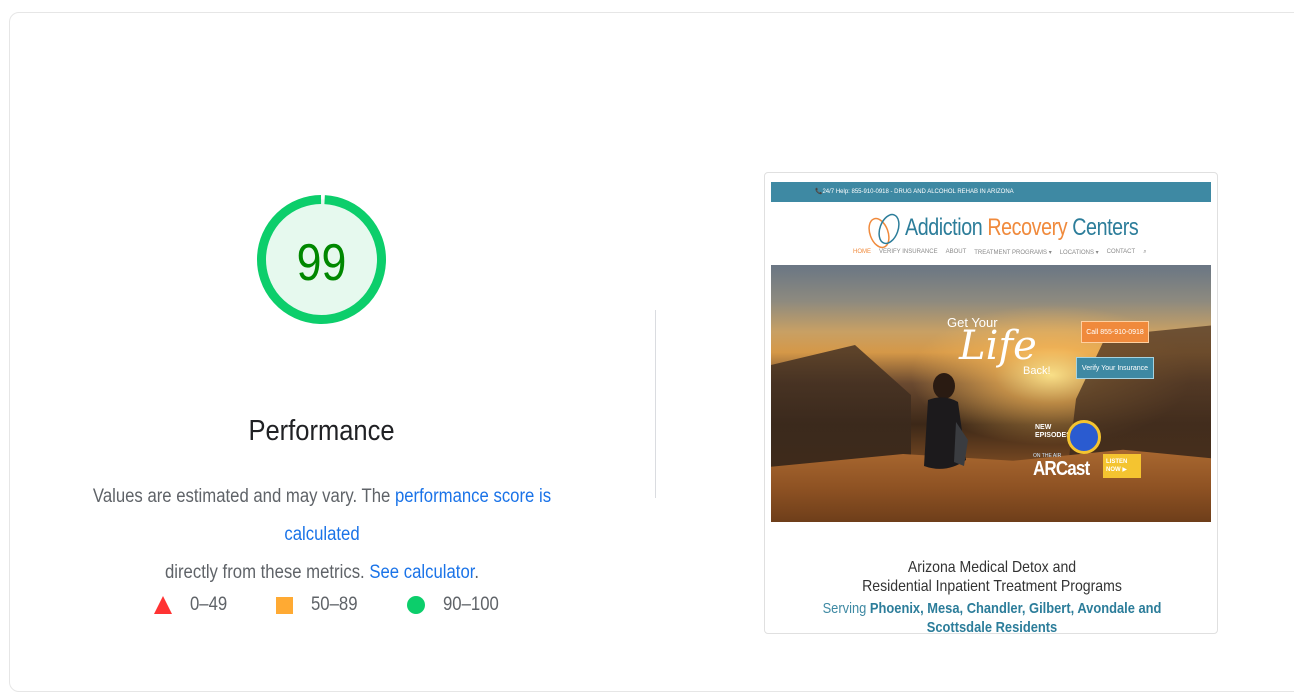 The height and width of the screenshot is (692, 1294). I want to click on legend-label: 50–89, so click(334, 604).